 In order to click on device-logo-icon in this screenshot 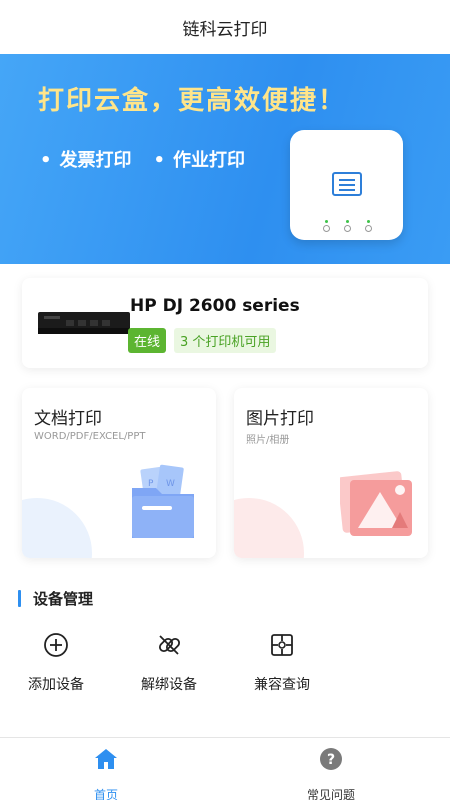, I will do `click(347, 184)`.